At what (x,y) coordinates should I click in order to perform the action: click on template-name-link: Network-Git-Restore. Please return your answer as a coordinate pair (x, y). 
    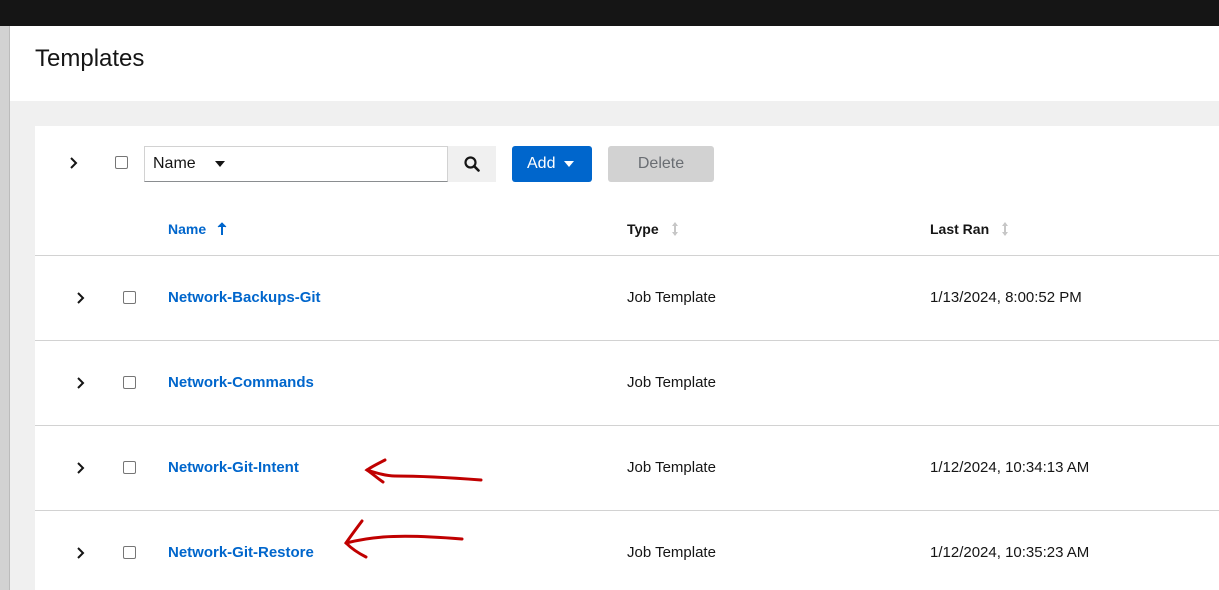
    Looking at the image, I should click on (241, 552).